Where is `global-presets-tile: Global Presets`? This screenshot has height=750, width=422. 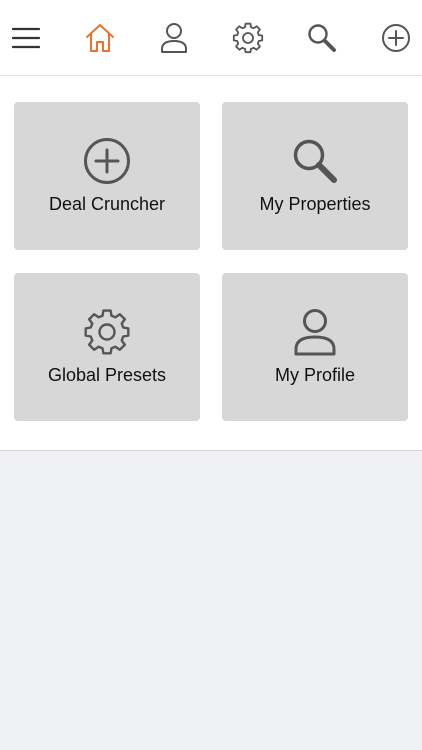 global-presets-tile: Global Presets is located at coordinates (107, 347).